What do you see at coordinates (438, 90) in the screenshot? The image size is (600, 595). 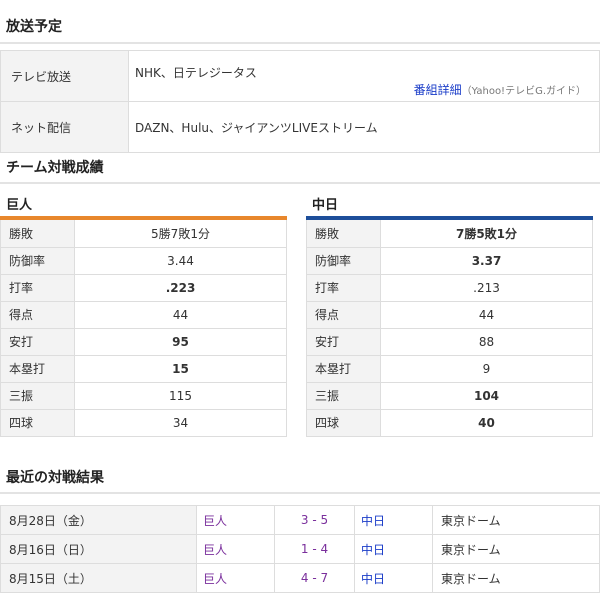 I see `program-detail-link: 番組詳細` at bounding box center [438, 90].